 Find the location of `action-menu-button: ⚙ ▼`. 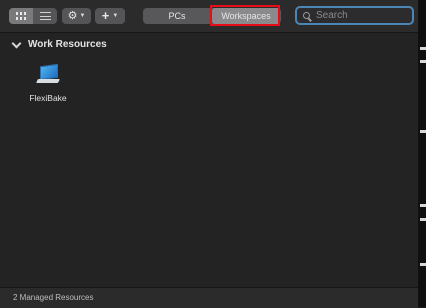

action-menu-button: ⚙ ▼ is located at coordinates (76, 16).